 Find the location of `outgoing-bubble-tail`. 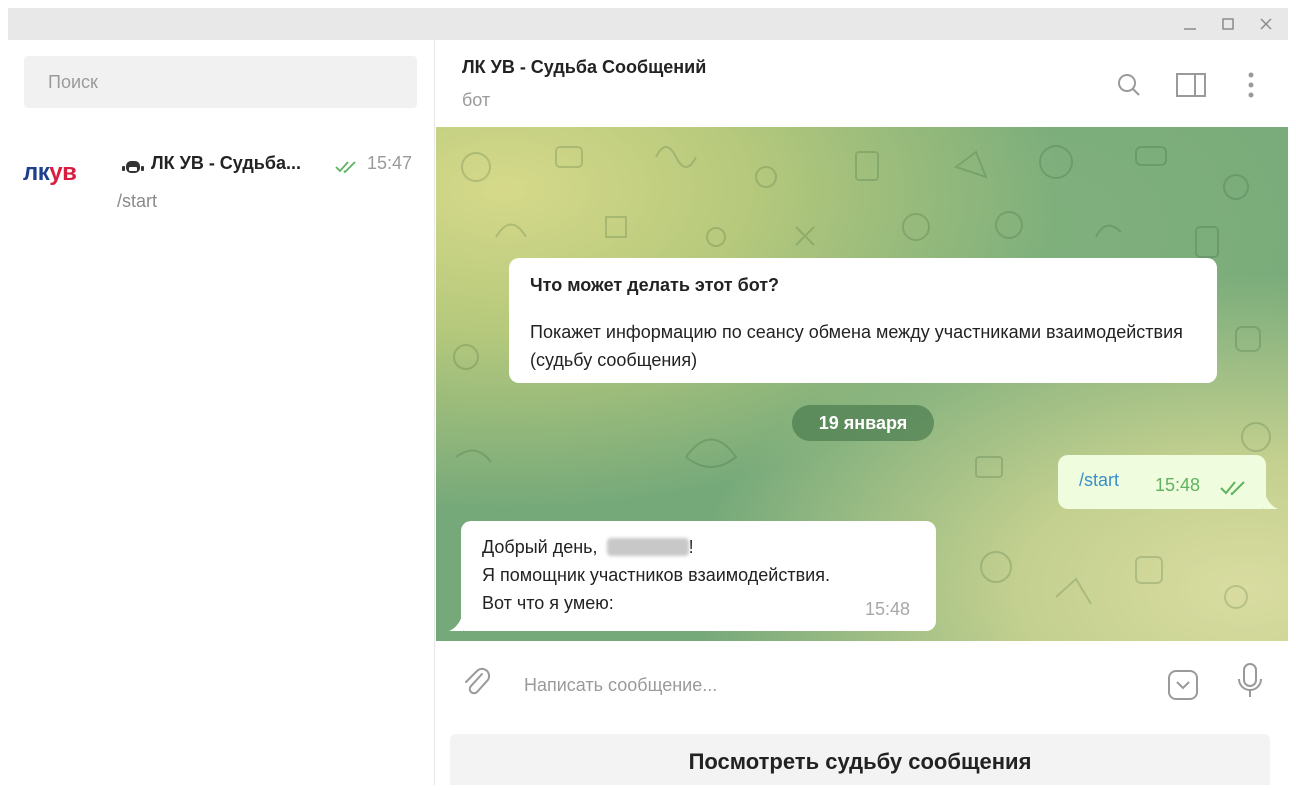

outgoing-bubble-tail is located at coordinates (1271, 500).